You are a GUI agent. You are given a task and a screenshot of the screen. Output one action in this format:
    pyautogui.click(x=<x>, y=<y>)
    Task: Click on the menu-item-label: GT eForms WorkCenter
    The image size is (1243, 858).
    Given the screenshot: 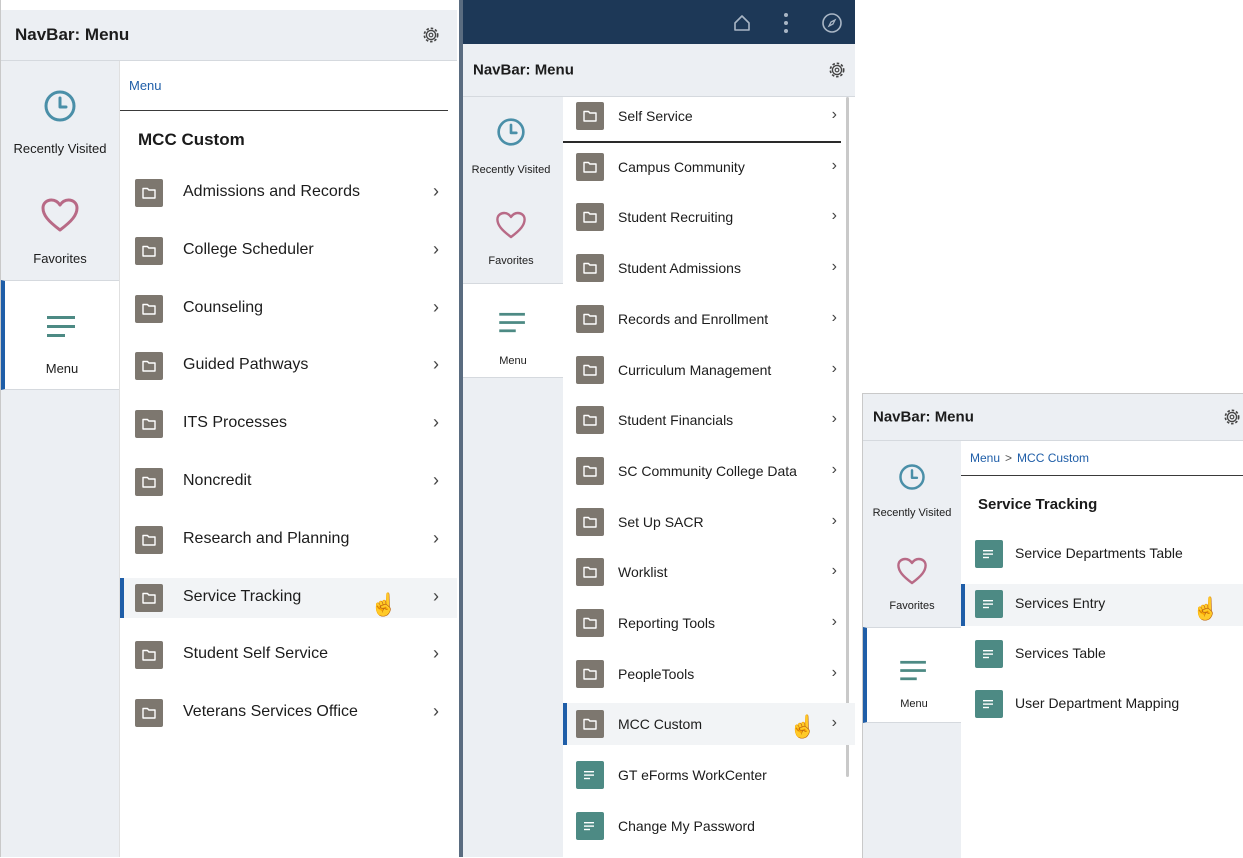 What is the action you would take?
    pyautogui.click(x=692, y=775)
    